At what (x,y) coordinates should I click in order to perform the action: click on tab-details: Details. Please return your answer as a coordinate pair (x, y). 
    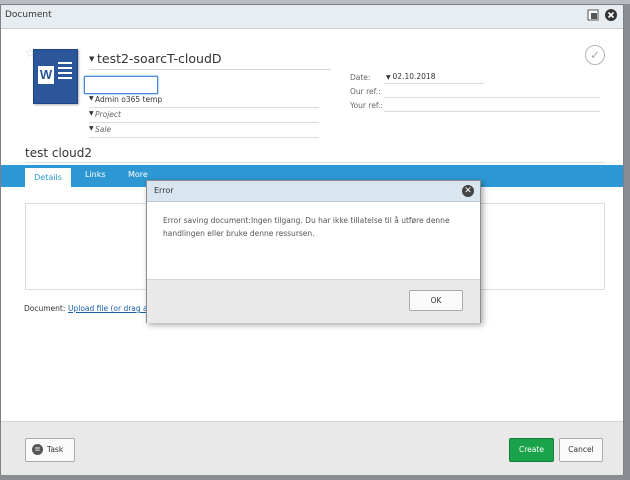
    Looking at the image, I should click on (48, 177).